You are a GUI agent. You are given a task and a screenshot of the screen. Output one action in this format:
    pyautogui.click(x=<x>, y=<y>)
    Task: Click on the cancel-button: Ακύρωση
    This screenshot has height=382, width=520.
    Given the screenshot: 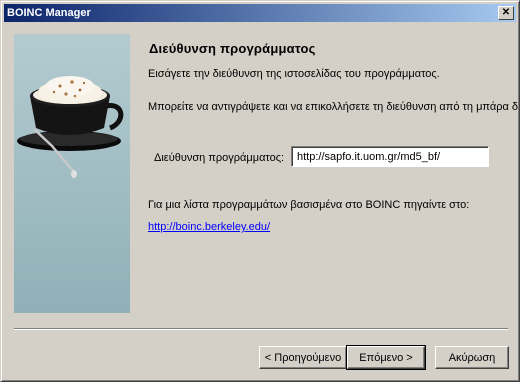 What is the action you would take?
    pyautogui.click(x=472, y=357)
    